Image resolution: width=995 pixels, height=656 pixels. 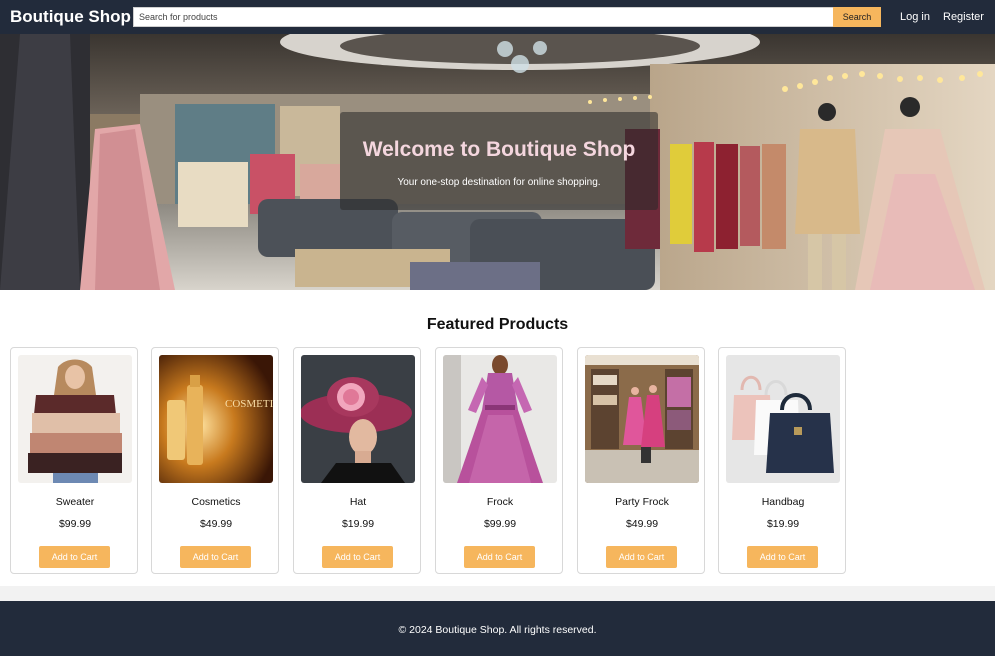 What do you see at coordinates (249, 404) in the screenshot?
I see `cosmetics-brand-text: COSMETI` at bounding box center [249, 404].